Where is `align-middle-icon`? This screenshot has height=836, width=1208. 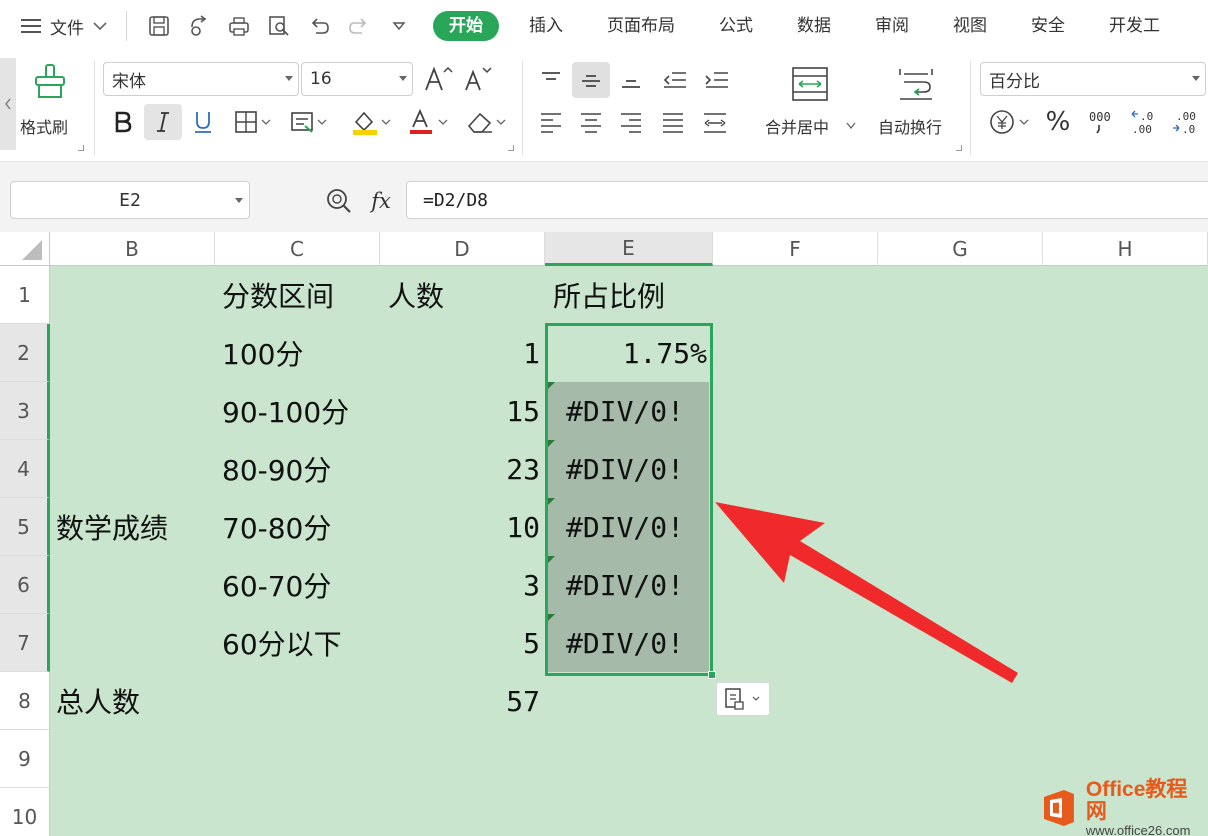 align-middle-icon is located at coordinates (591, 81).